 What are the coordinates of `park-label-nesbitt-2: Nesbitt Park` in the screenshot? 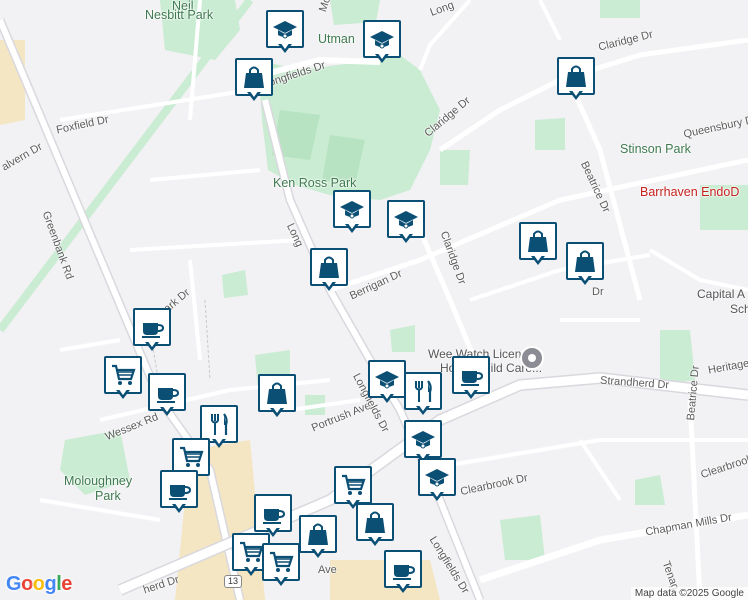 It's located at (179, 15).